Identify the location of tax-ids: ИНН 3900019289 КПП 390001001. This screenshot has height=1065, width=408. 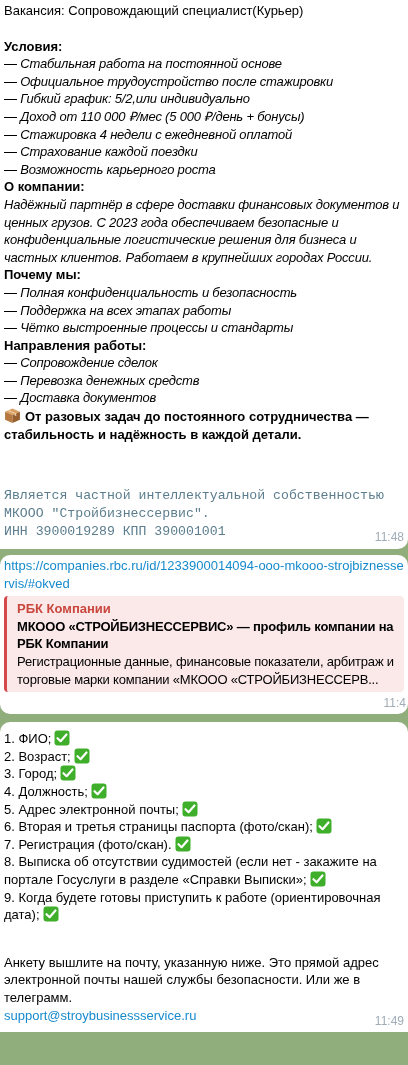
(115, 532).